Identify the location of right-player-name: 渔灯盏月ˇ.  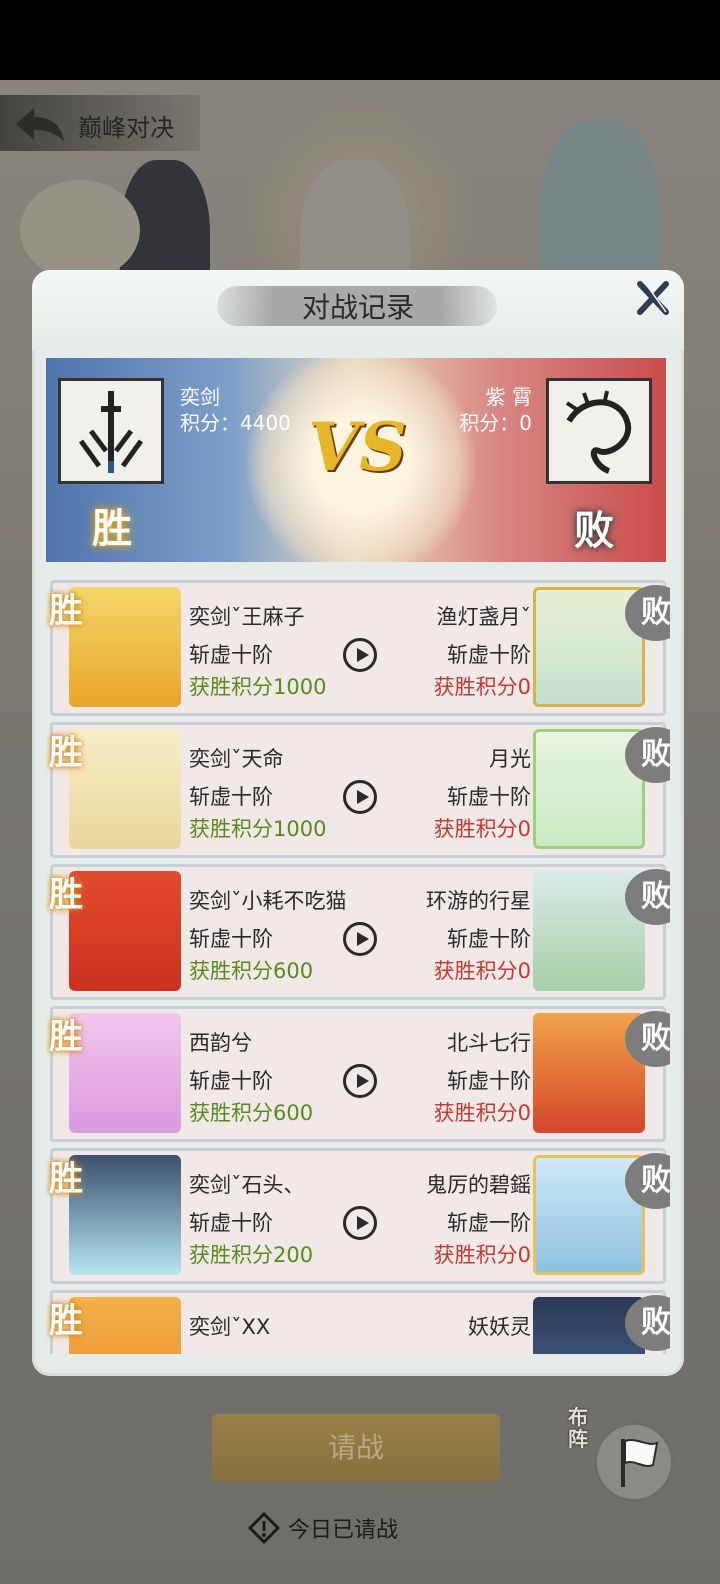
(484, 617).